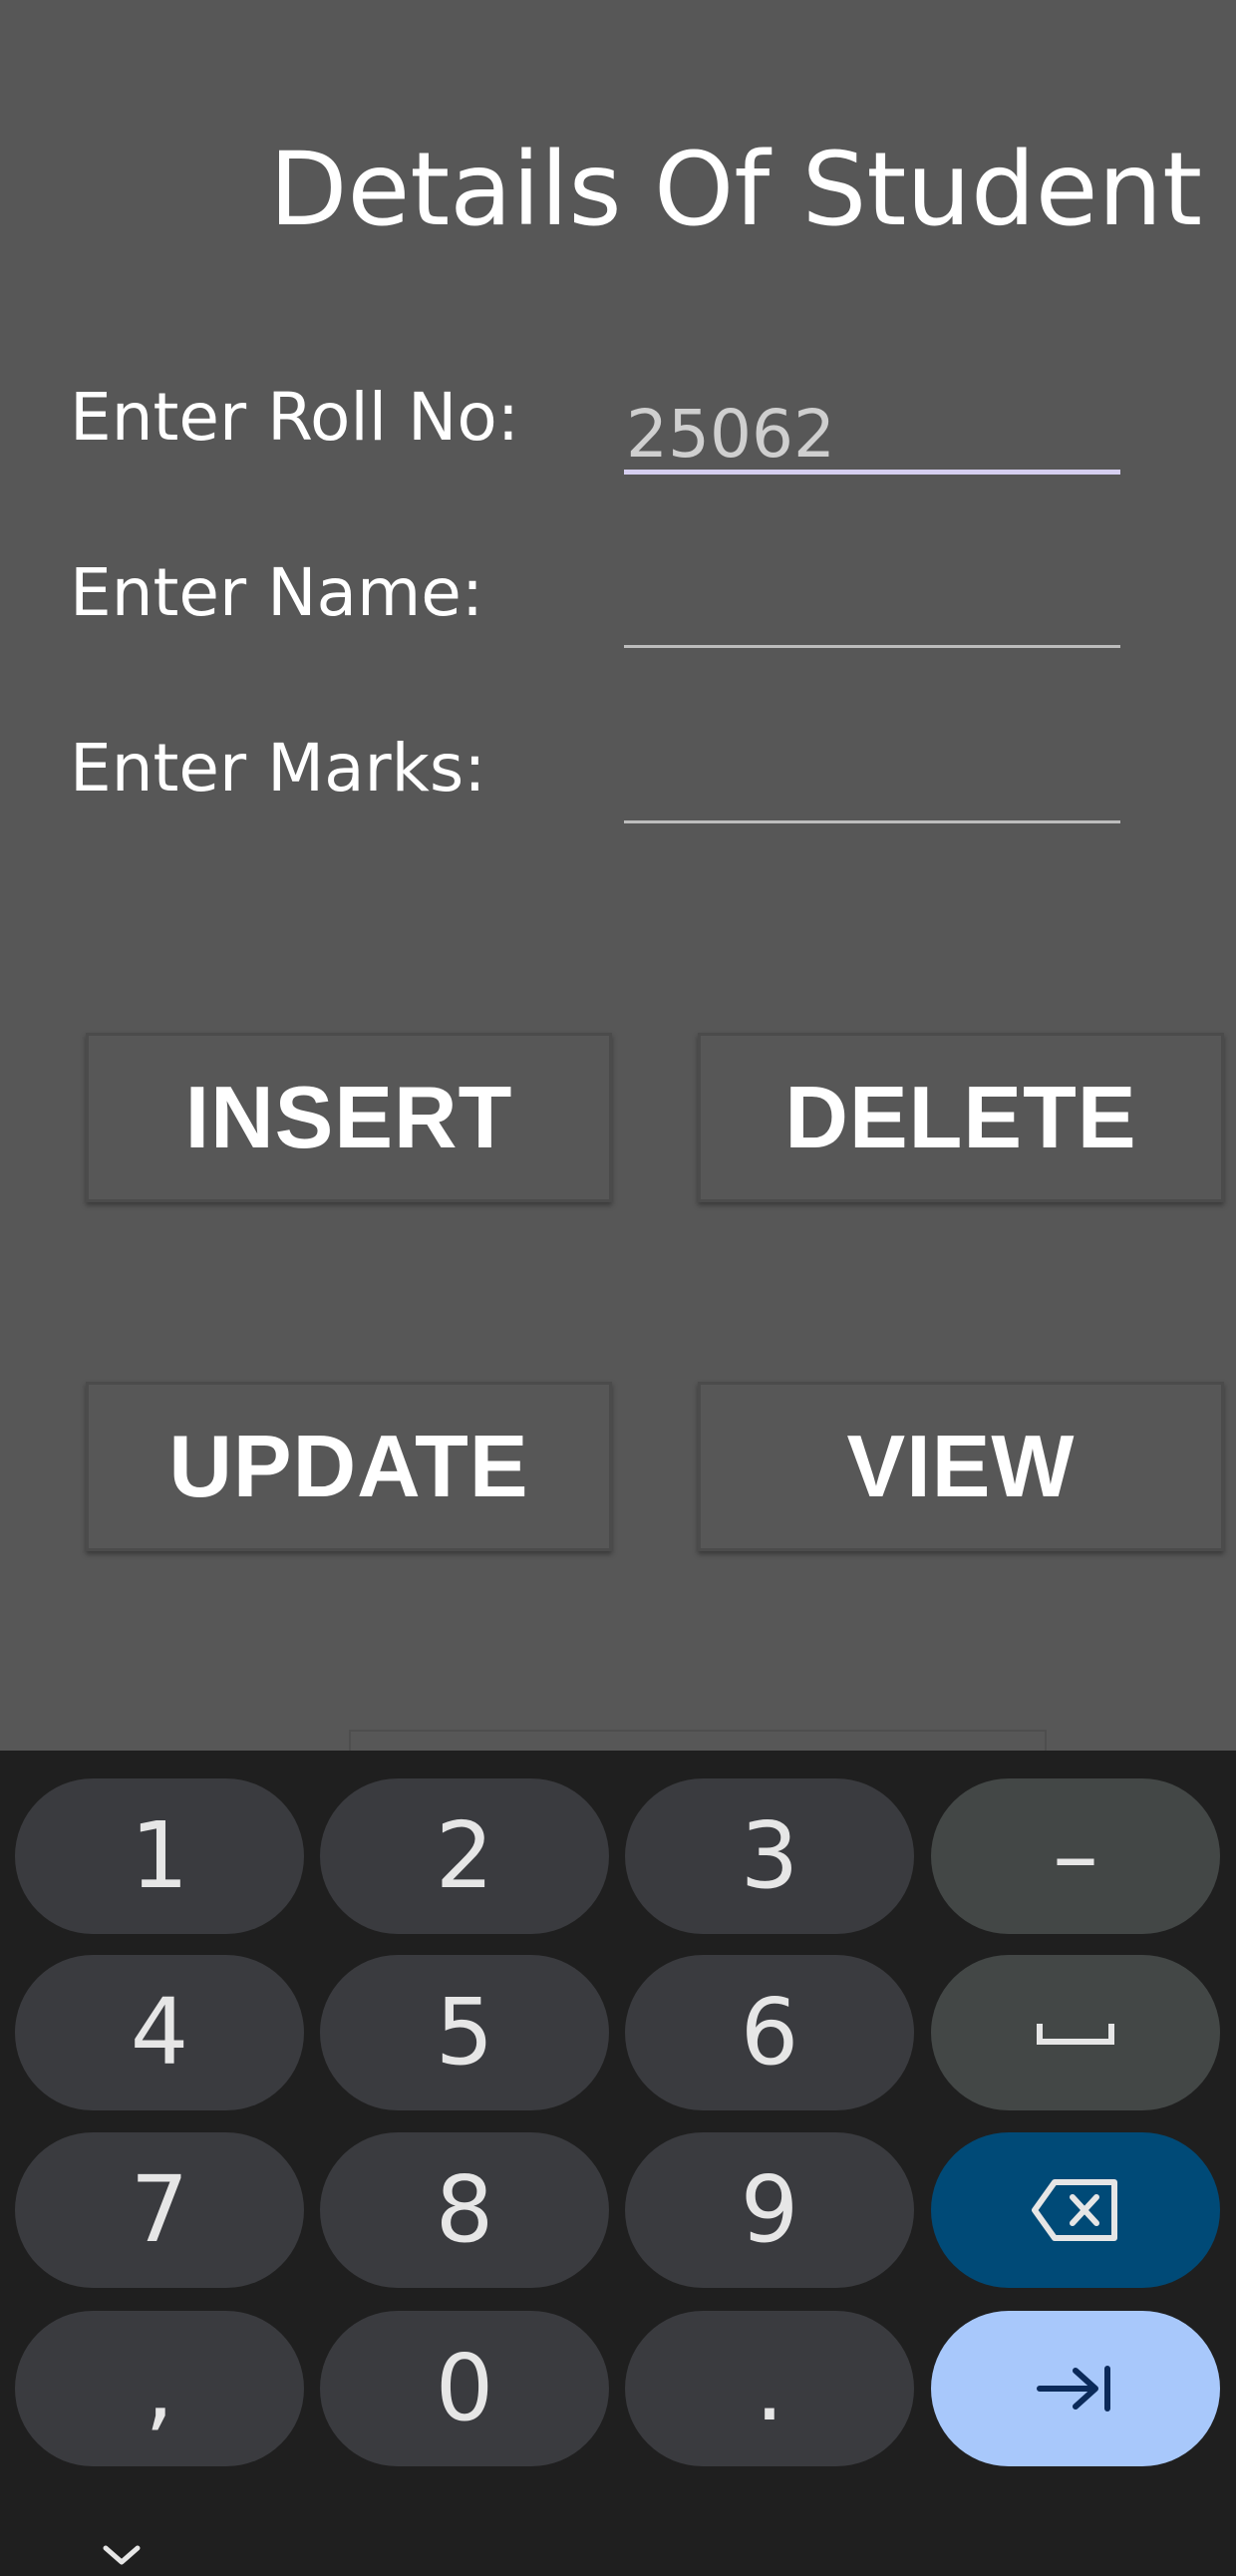 Image resolution: width=1236 pixels, height=2576 pixels. I want to click on key-9: 9, so click(770, 2210).